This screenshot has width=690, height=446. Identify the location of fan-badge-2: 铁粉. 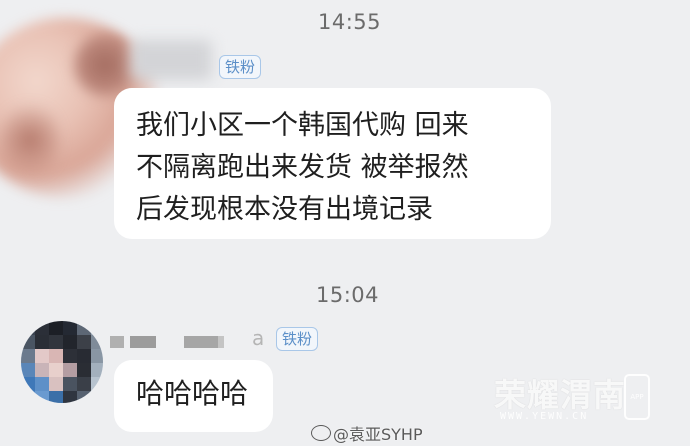
(297, 339).